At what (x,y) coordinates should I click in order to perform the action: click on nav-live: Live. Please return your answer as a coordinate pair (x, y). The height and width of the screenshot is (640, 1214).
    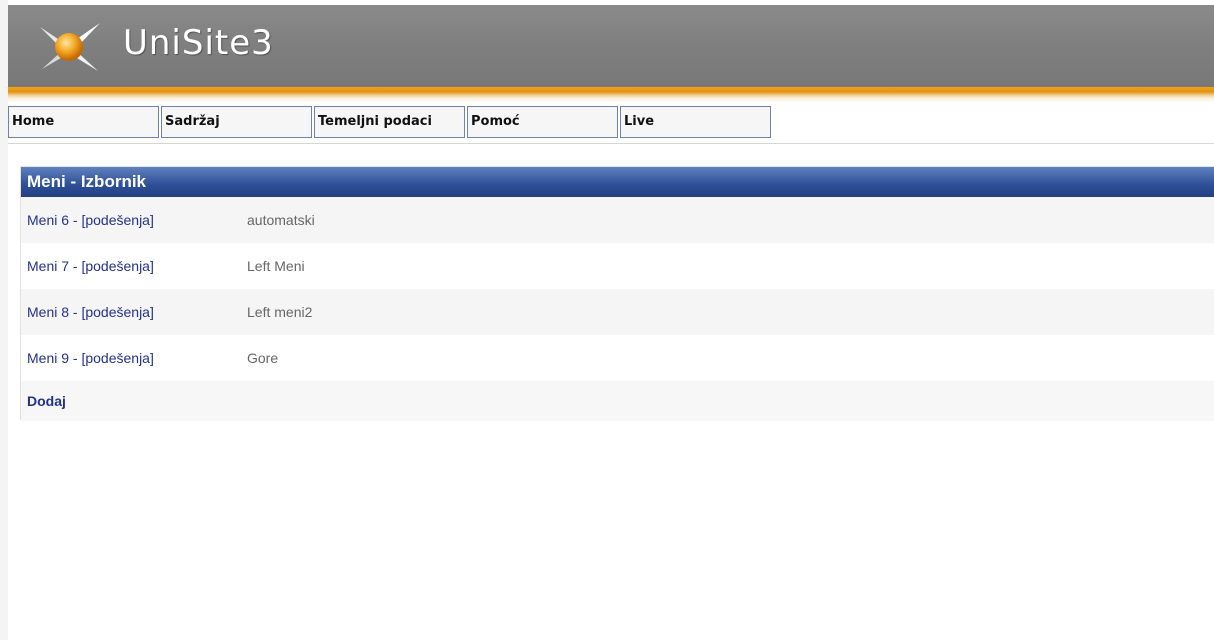
    Looking at the image, I should click on (695, 122).